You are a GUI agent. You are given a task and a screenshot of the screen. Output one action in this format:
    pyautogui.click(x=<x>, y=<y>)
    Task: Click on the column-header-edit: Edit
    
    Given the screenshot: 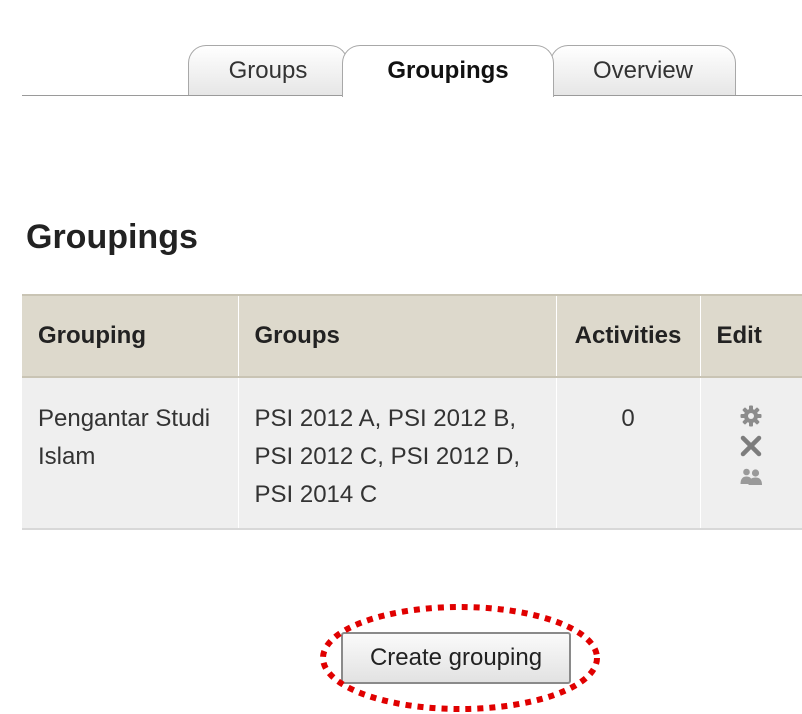 What is the action you would take?
    pyautogui.click(x=750, y=336)
    